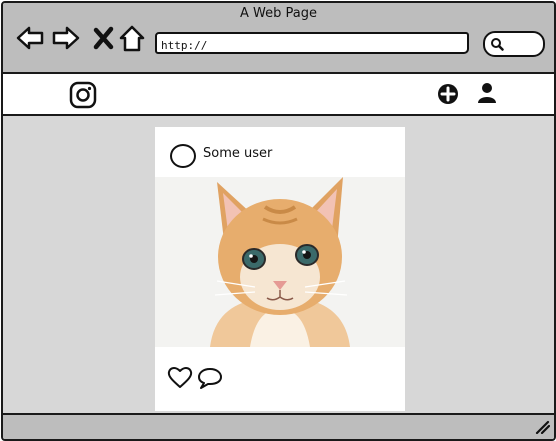 This screenshot has height=441, width=556. What do you see at coordinates (66, 38) in the screenshot?
I see `forward-arrow-icon` at bounding box center [66, 38].